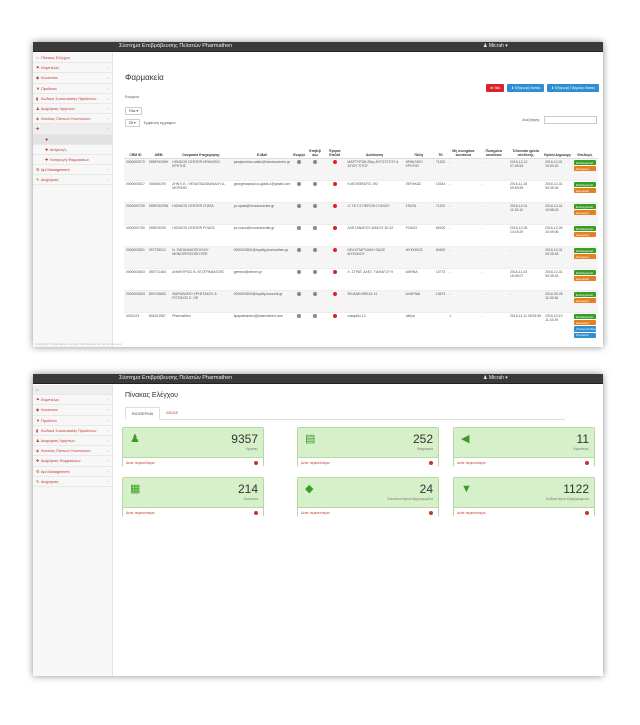 Image resolution: width=640 pixels, height=725 pixels. Describe the element at coordinates (135, 146) in the screenshot. I see `column-header: CRM ID` at that location.